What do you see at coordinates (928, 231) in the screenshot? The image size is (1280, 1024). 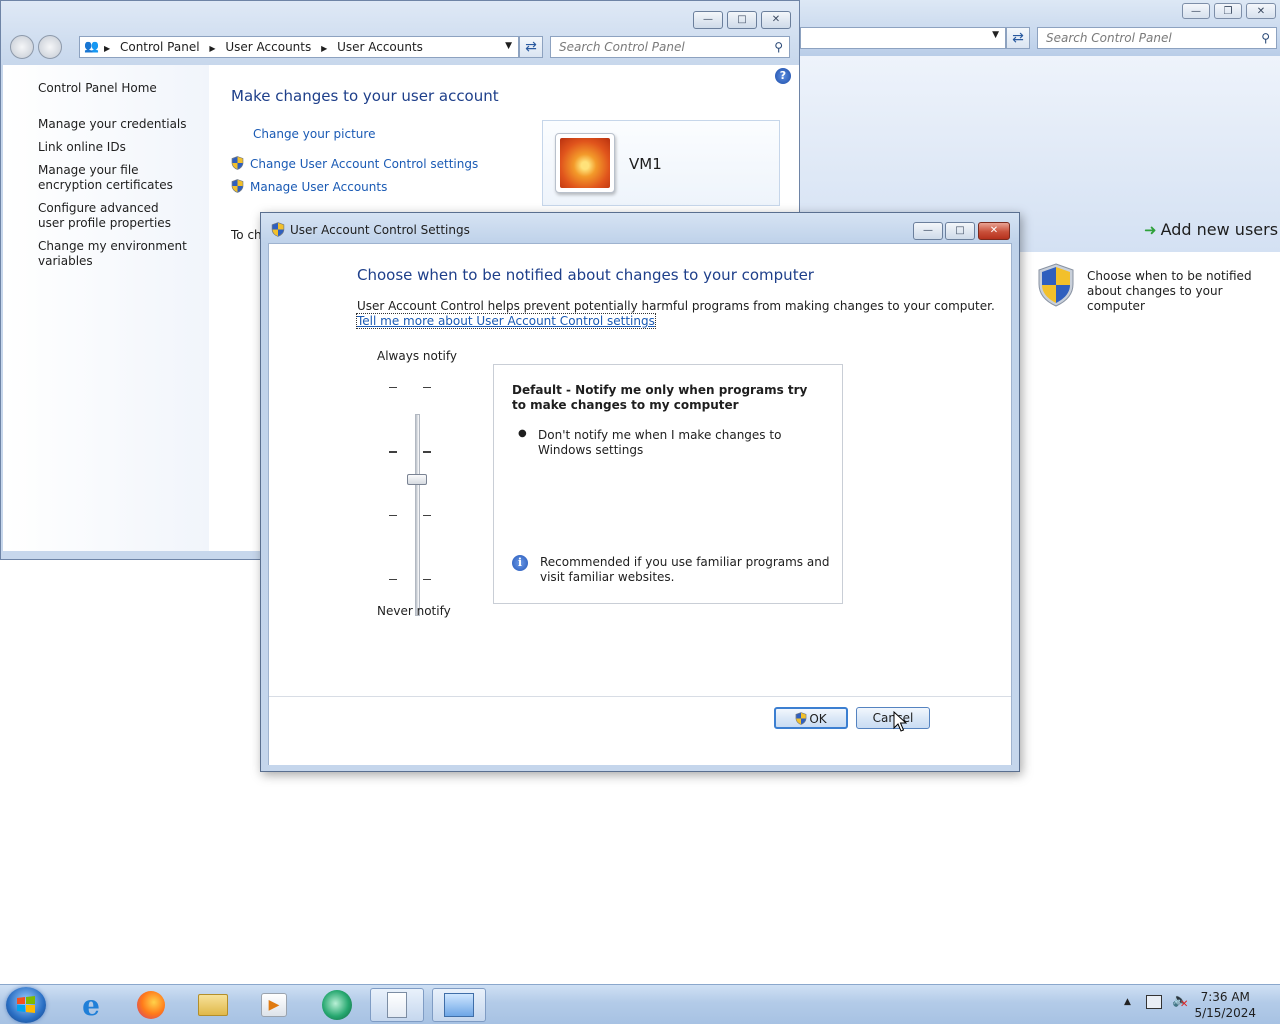 I see `uac-minimize-button: —` at bounding box center [928, 231].